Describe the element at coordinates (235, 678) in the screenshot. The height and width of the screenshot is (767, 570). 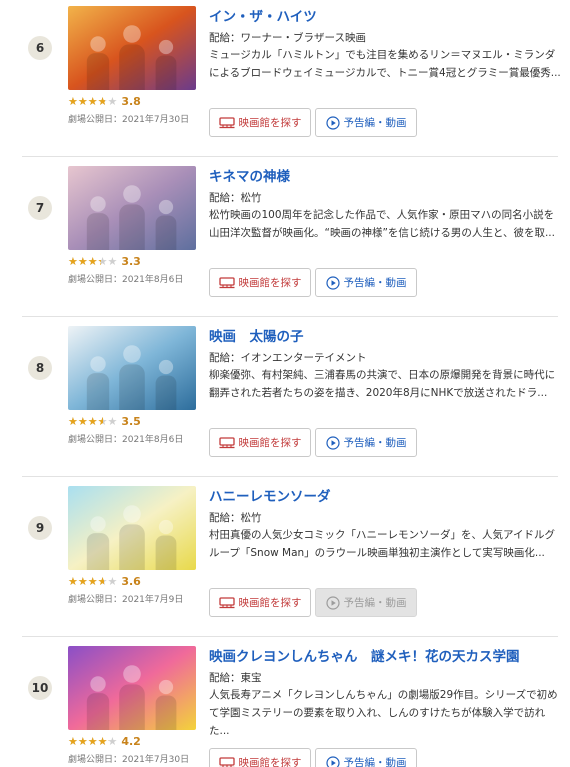
I see `distributor: 配給：東宝` at that location.